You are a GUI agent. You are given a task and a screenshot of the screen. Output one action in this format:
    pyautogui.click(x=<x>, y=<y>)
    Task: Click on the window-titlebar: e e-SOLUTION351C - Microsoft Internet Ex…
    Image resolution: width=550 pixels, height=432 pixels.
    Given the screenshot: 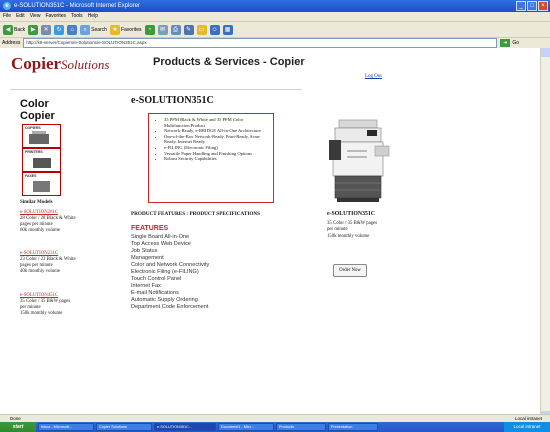 What is the action you would take?
    pyautogui.click(x=275, y=6)
    